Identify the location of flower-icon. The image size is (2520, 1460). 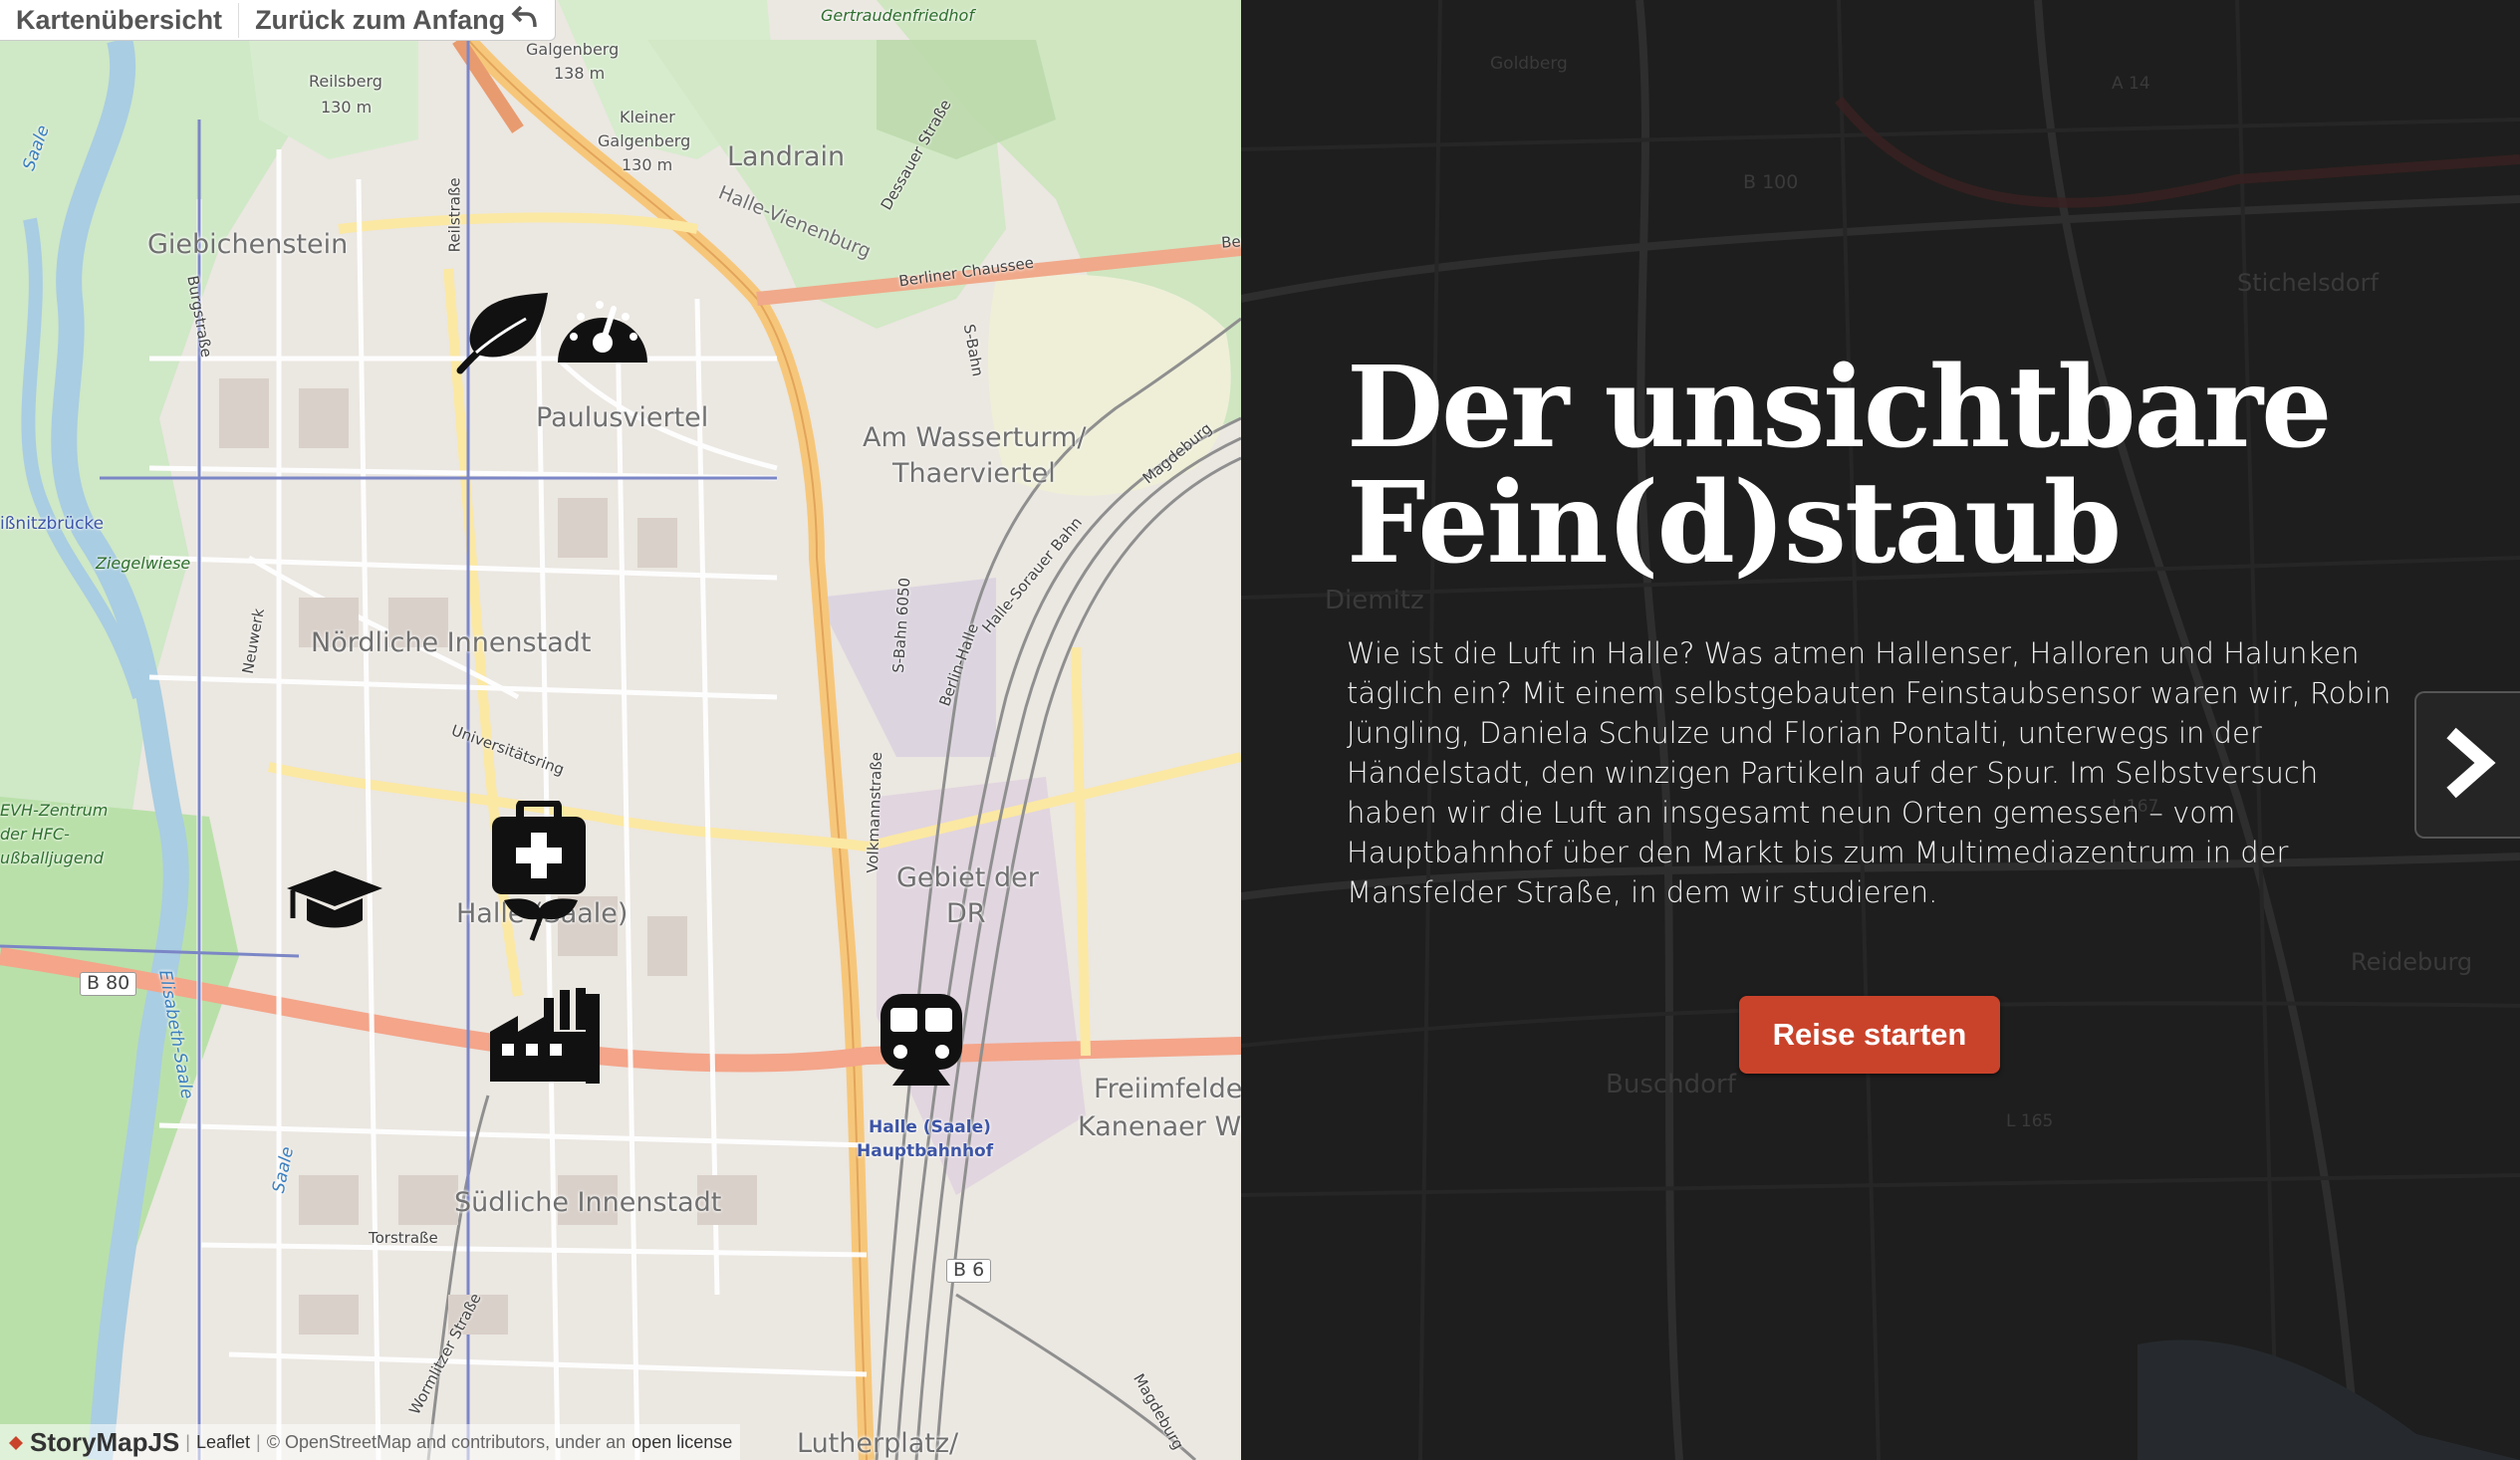
(541, 917).